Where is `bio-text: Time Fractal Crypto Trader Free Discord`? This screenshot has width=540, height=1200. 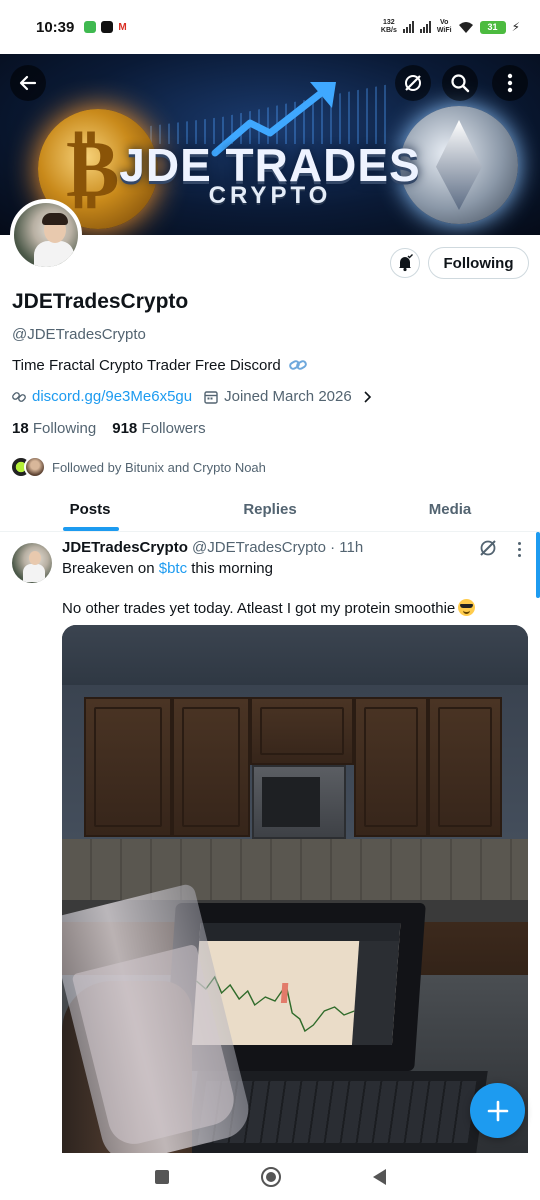 bio-text: Time Fractal Crypto Trader Free Discord is located at coordinates (146, 365).